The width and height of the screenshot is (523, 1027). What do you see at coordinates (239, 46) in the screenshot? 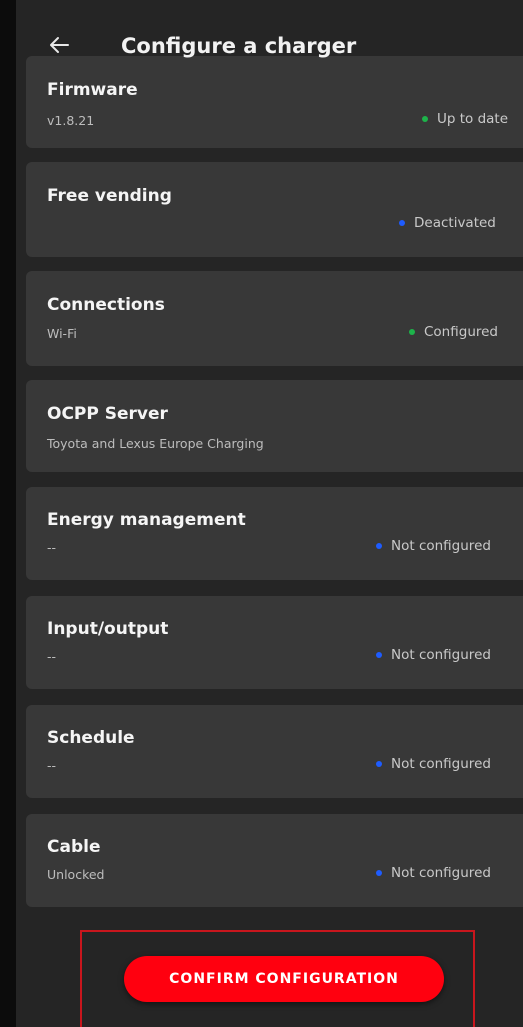
I see `page-title: Configure a charger` at bounding box center [239, 46].